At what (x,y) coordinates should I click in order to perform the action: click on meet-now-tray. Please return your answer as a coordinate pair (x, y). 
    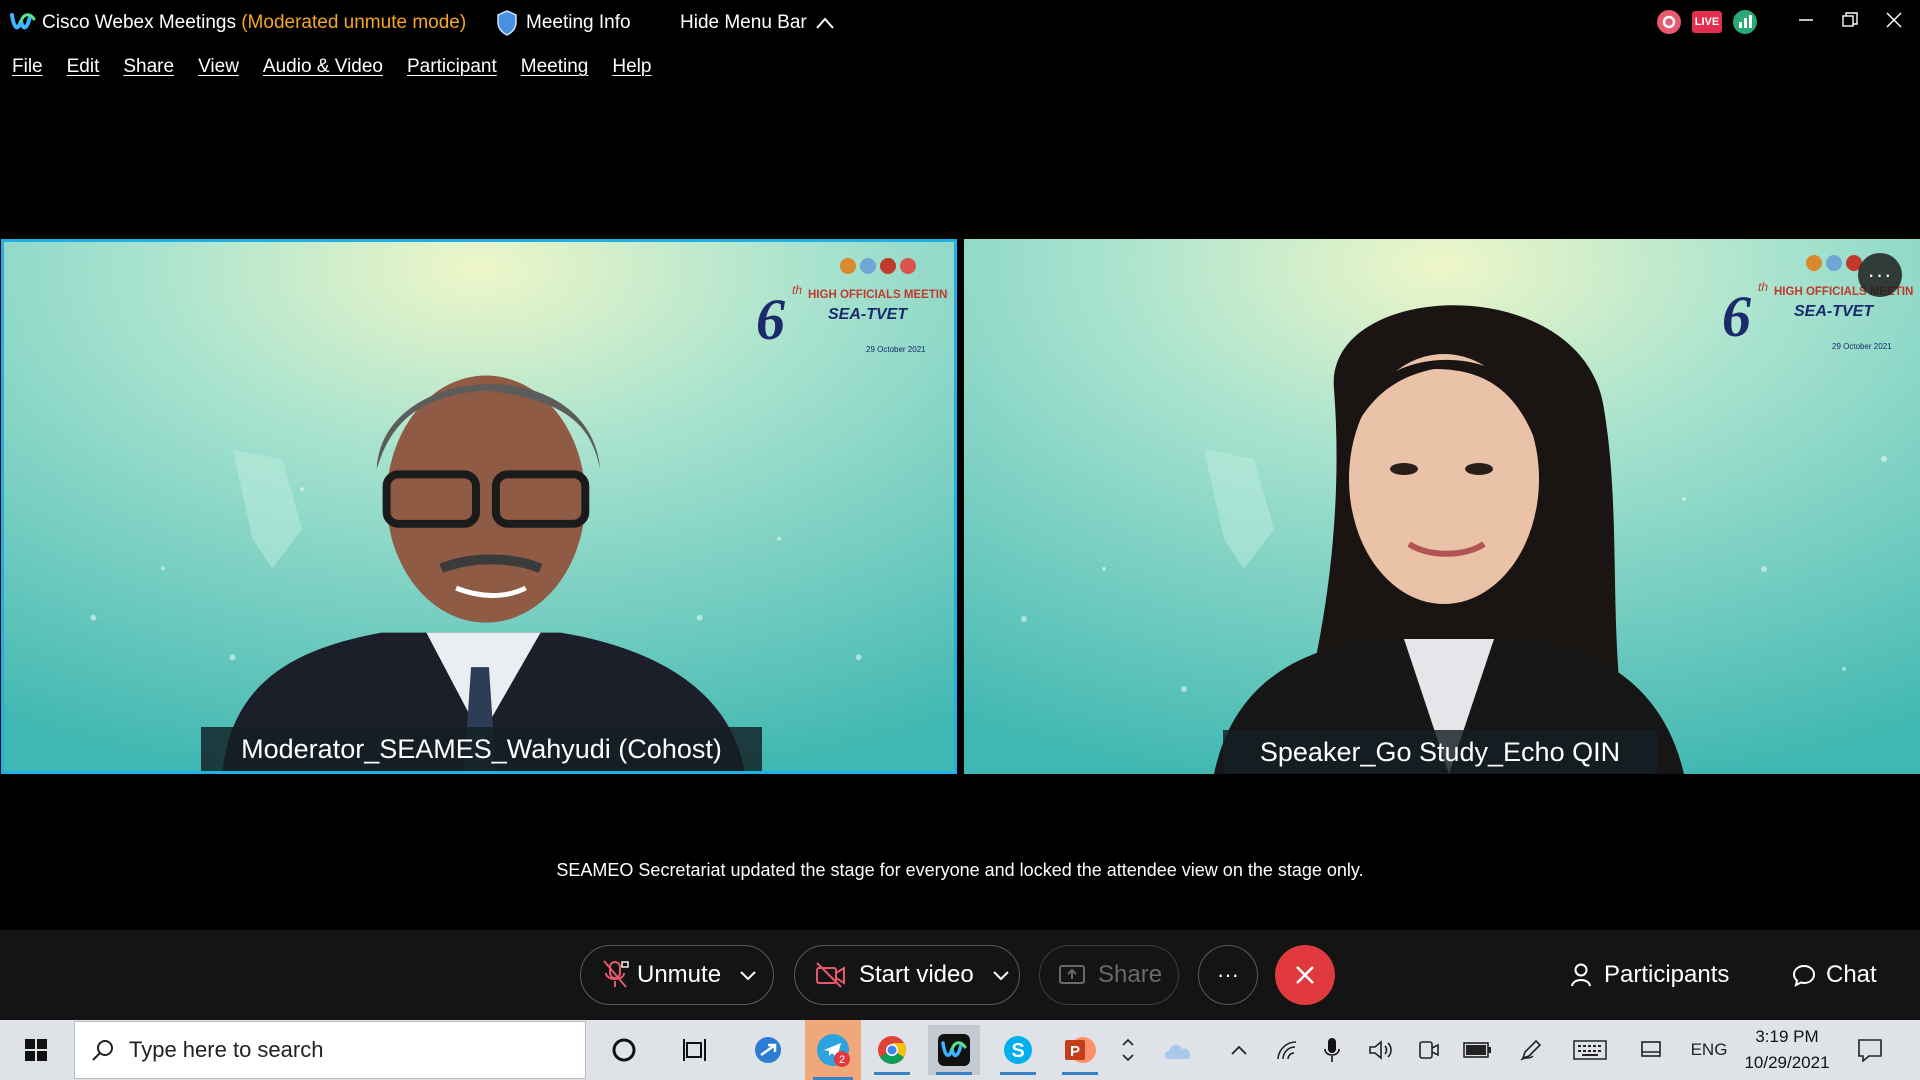
    Looking at the image, I should click on (1429, 1050).